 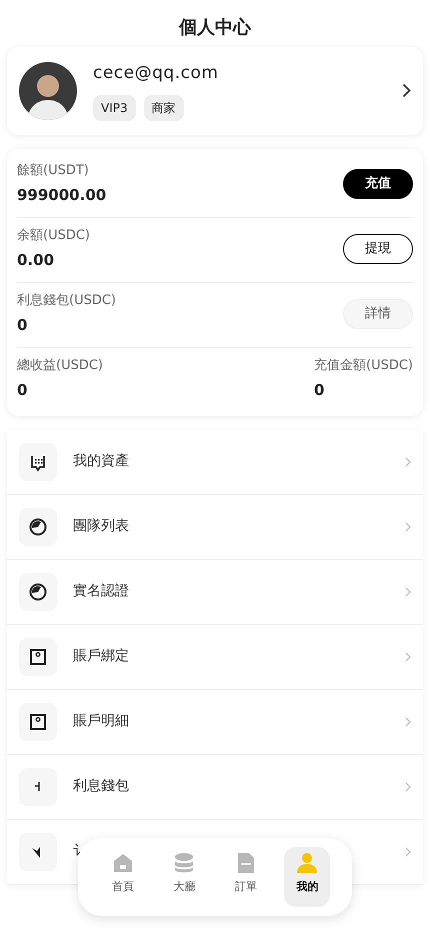 I want to click on menu-item: 利息錢包, so click(x=215, y=787).